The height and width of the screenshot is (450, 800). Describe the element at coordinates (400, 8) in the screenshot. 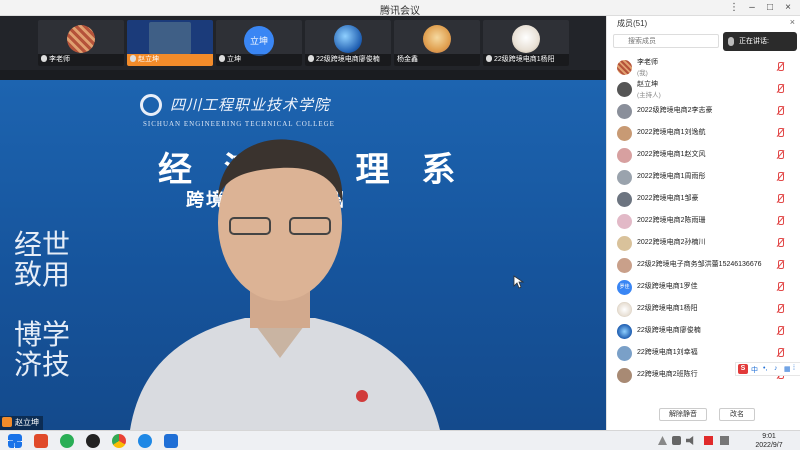

I see `title-bar: 腾讯会议 ⋮ – □ ×` at that location.